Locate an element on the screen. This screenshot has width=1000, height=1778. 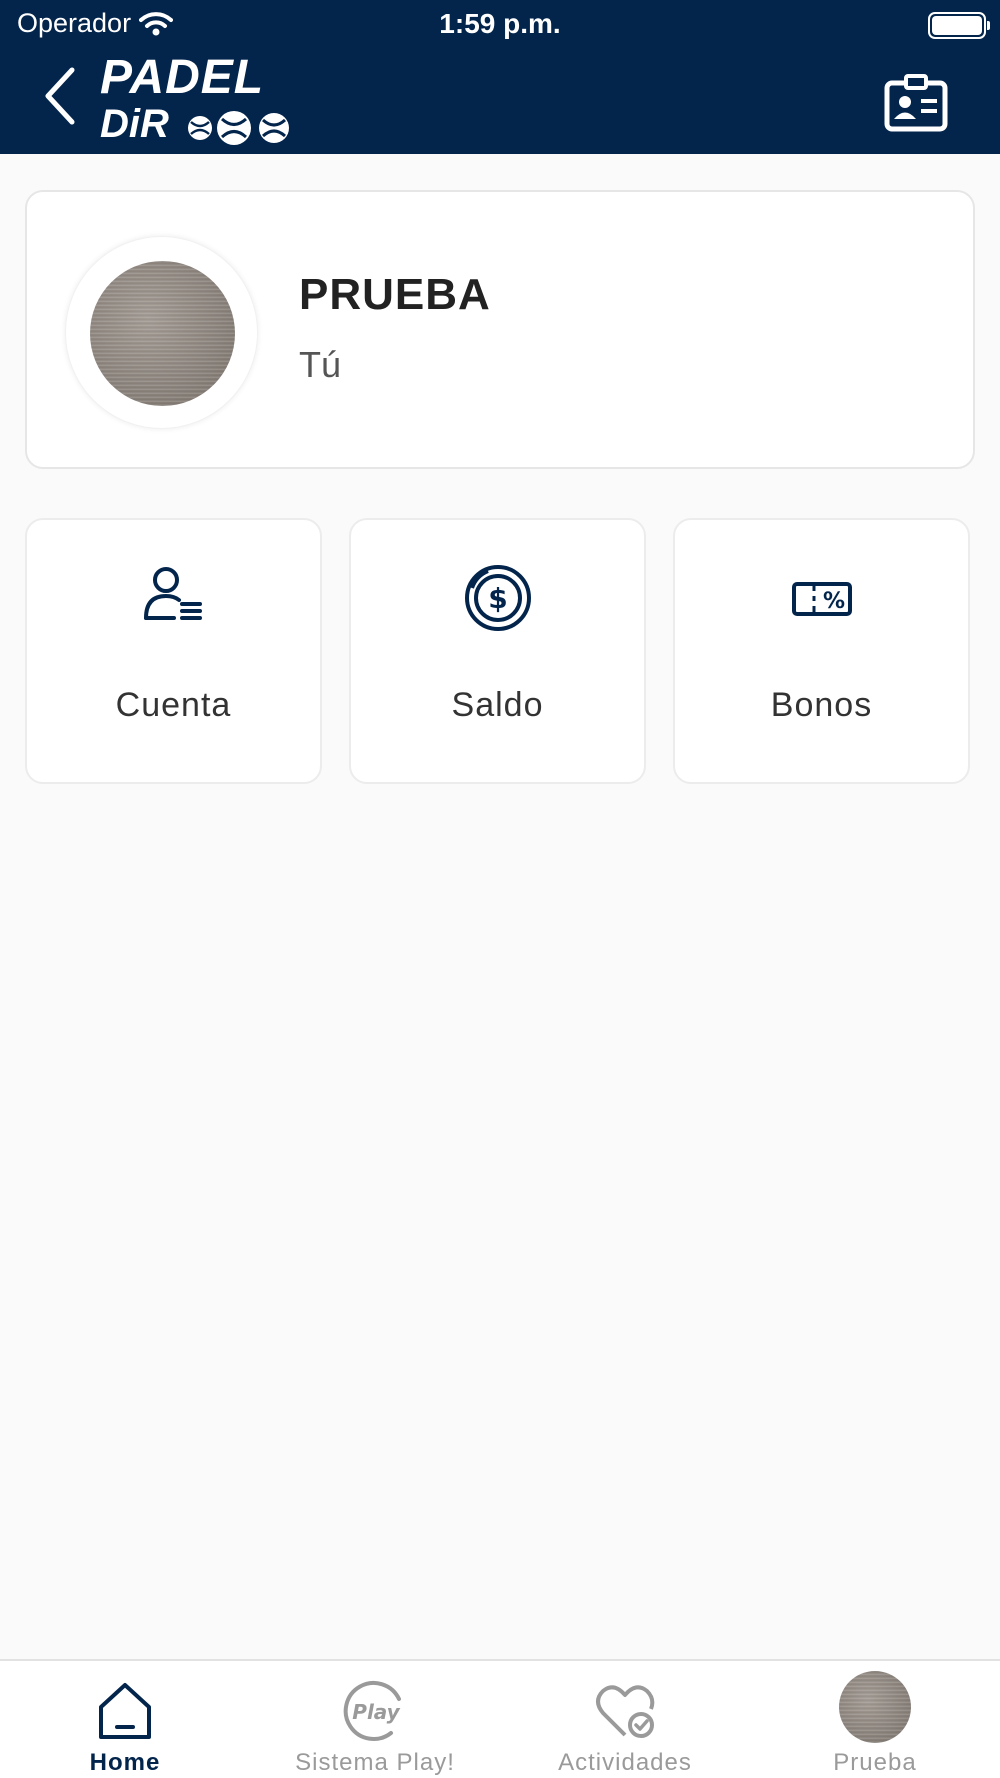
profile-card: PRUEBA Tú is located at coordinates (500, 329).